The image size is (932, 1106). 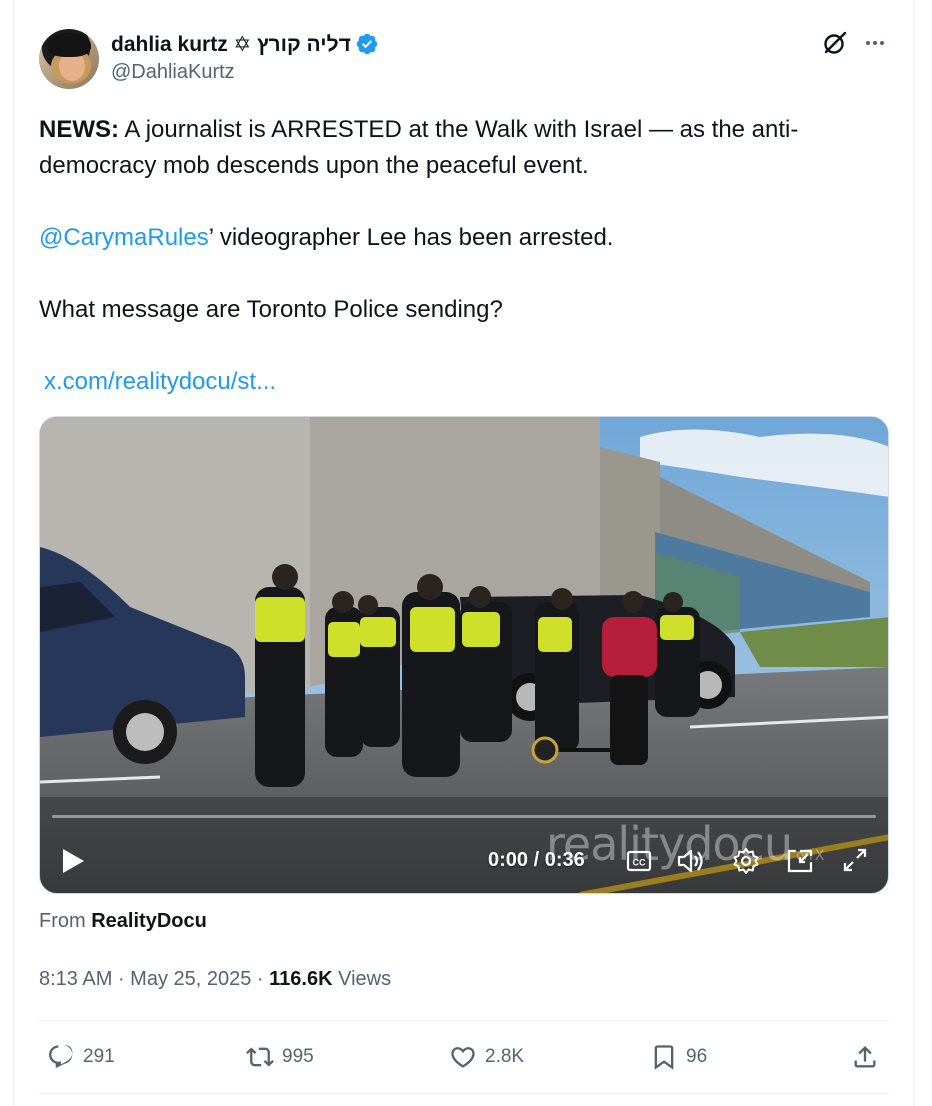 What do you see at coordinates (280, 1057) in the screenshot?
I see `repost-button: 995` at bounding box center [280, 1057].